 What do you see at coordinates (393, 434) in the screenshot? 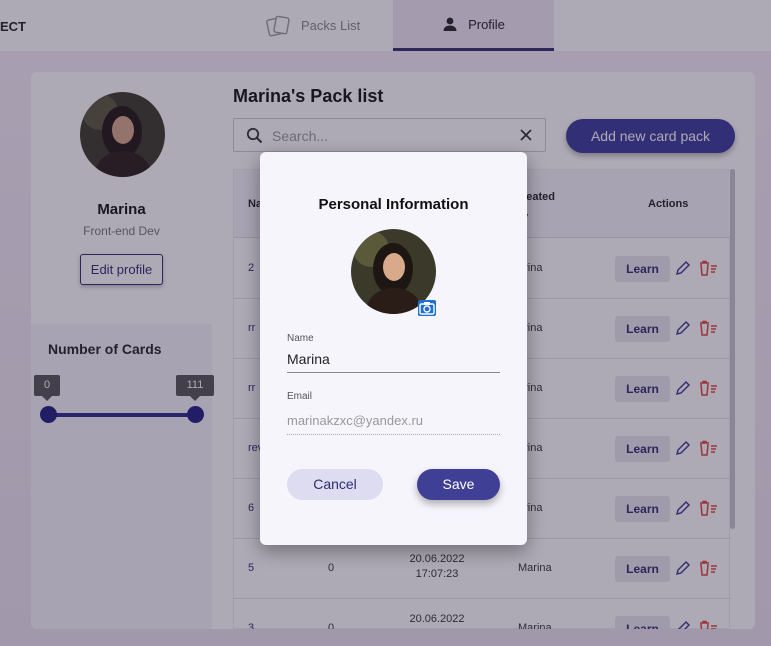
I see `email-field-underline` at bounding box center [393, 434].